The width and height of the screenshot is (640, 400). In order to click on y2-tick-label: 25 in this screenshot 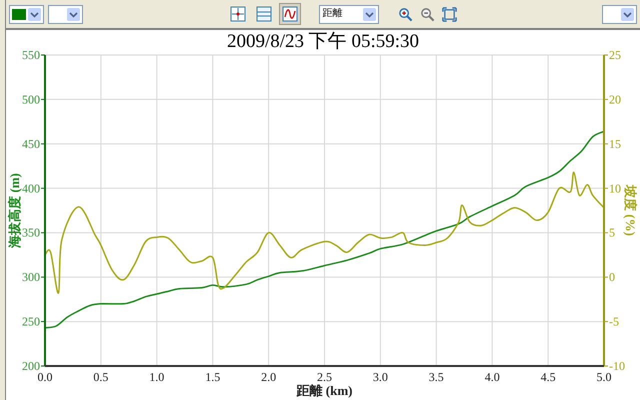, I will do `click(615, 55)`.